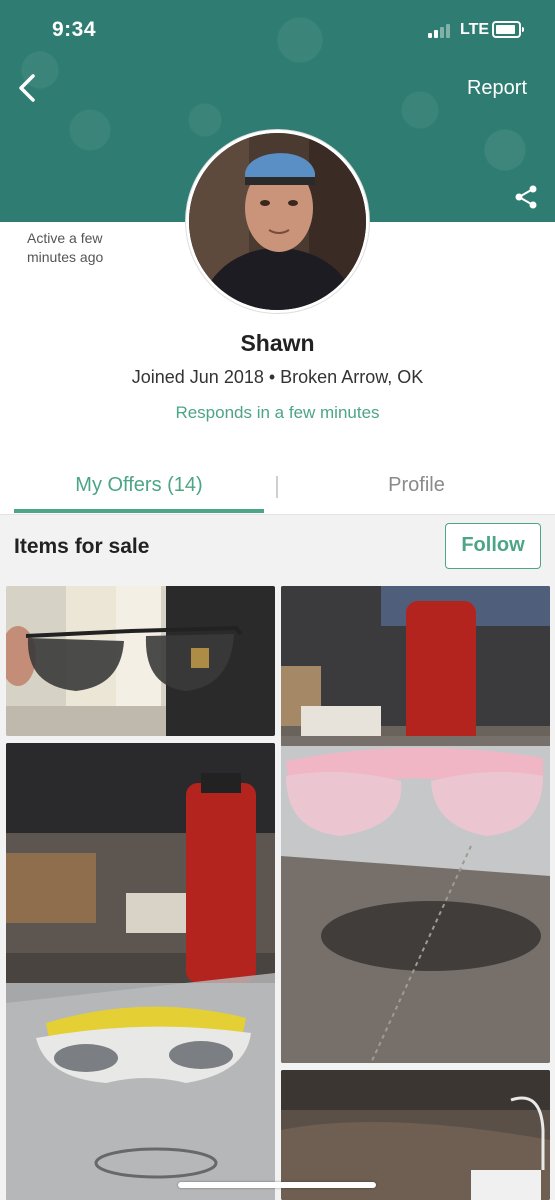 This screenshot has width=555, height=1200. What do you see at coordinates (277, 30) in the screenshot?
I see `status-bar: 9:34 LTE` at bounding box center [277, 30].